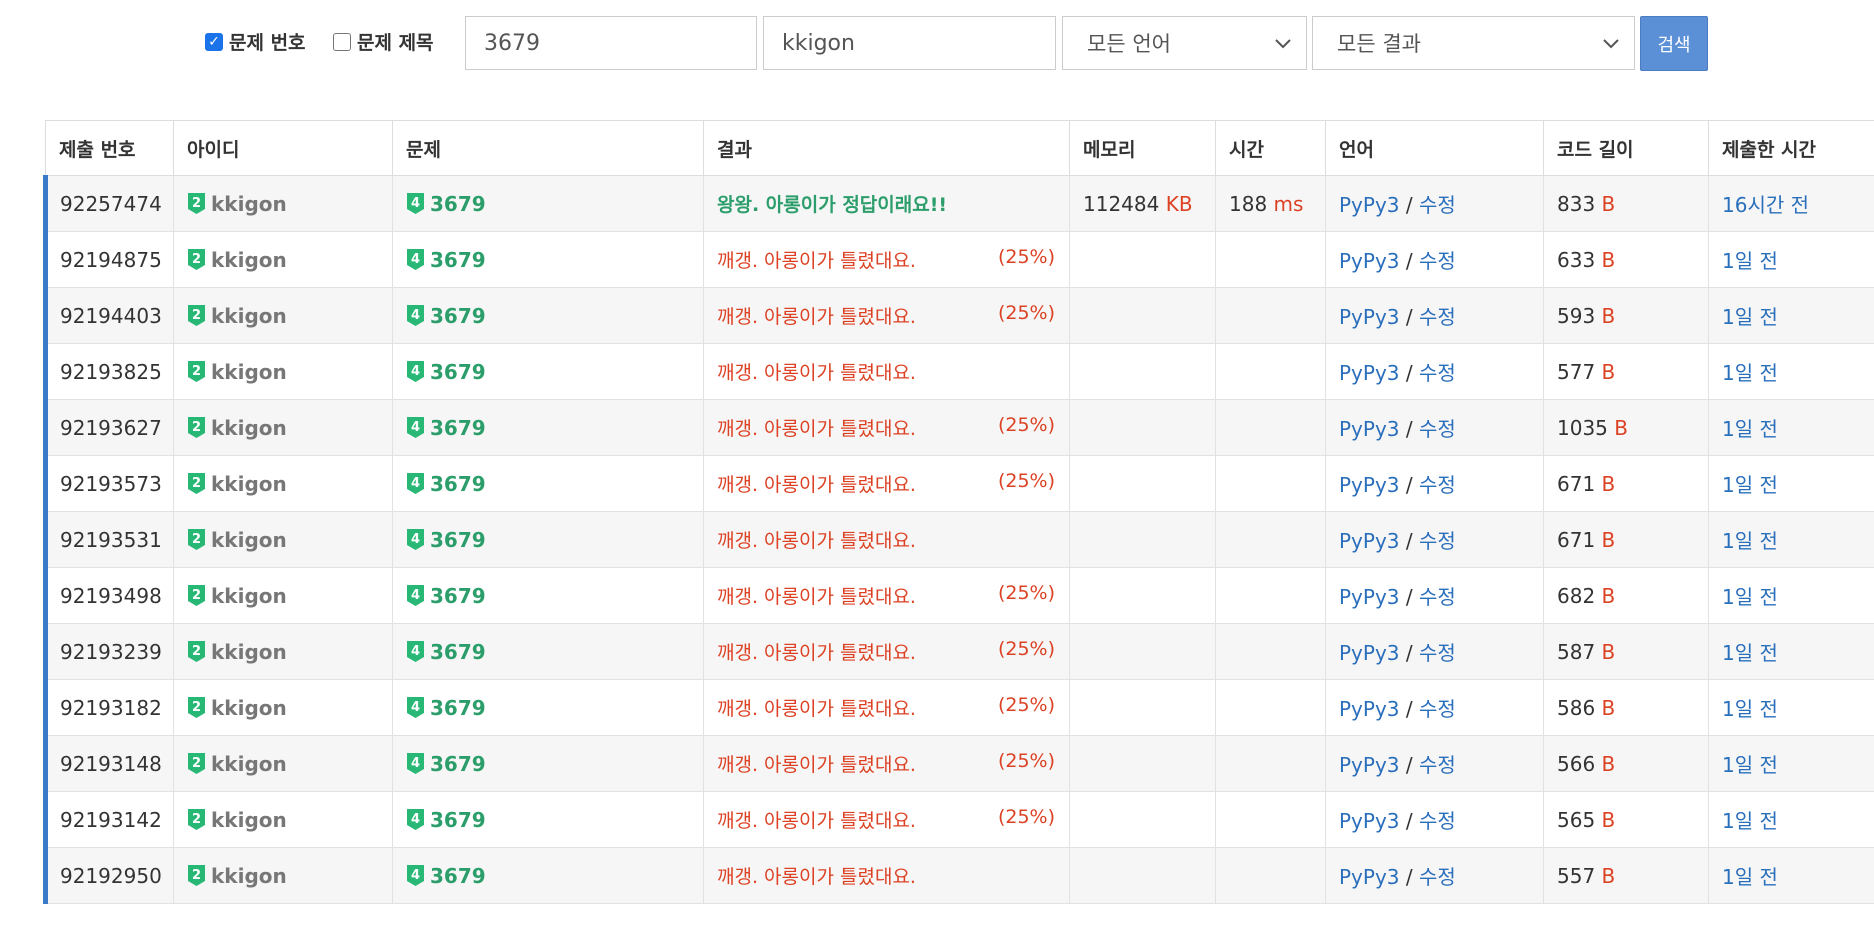 The image size is (1874, 932). What do you see at coordinates (1626, 651) in the screenshot?
I see `code-length-cell: 587 B` at bounding box center [1626, 651].